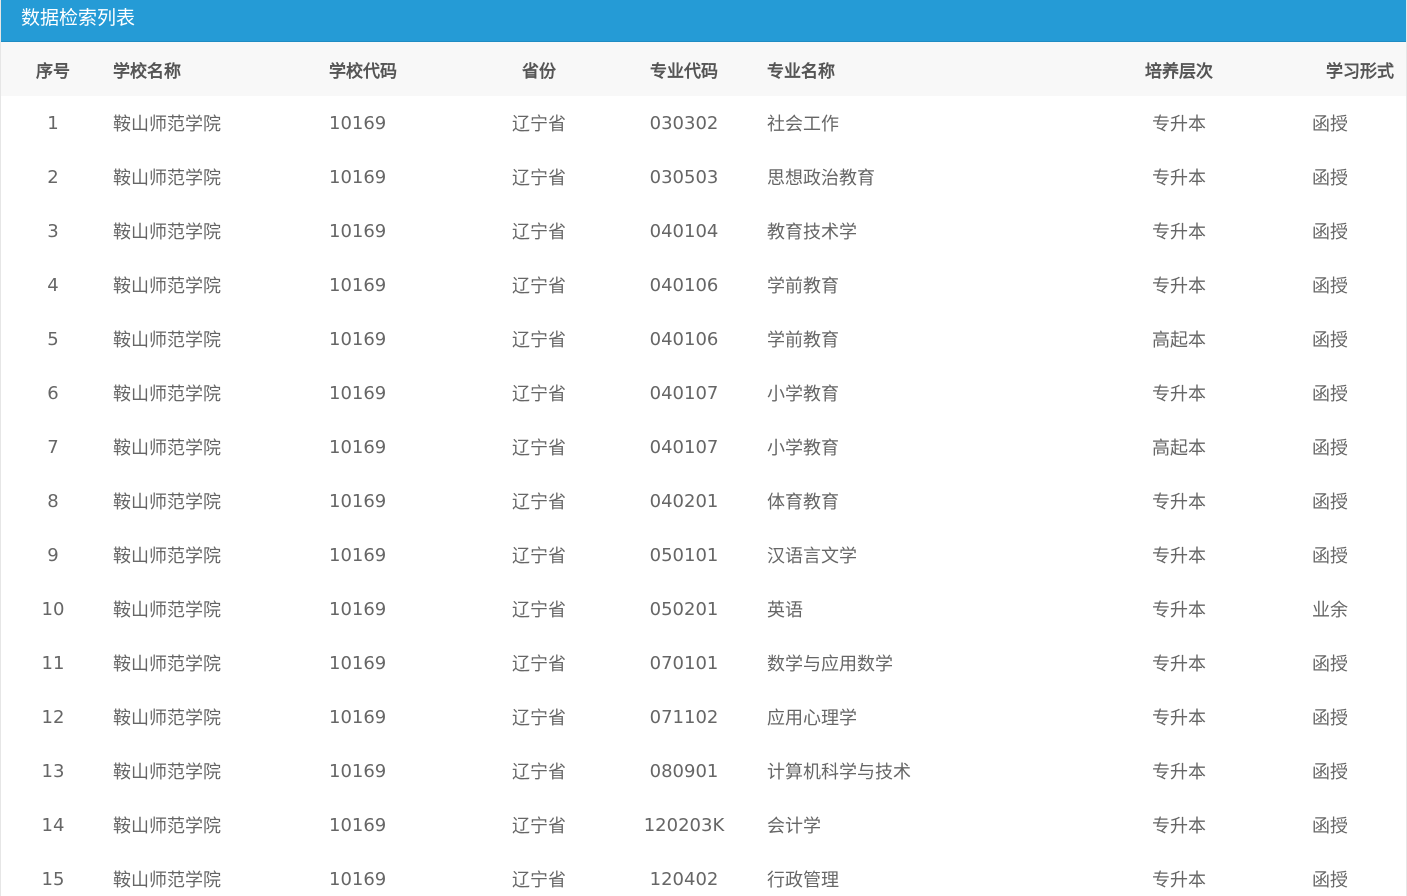 The width and height of the screenshot is (1407, 896). What do you see at coordinates (794, 826) in the screenshot?
I see `cell-major-name: 会计学` at bounding box center [794, 826].